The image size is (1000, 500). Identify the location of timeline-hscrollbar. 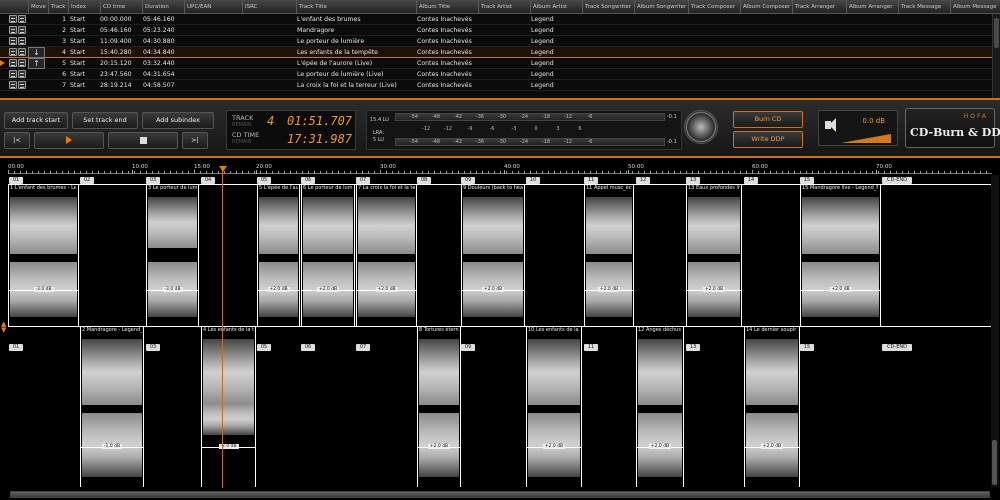
(500, 494).